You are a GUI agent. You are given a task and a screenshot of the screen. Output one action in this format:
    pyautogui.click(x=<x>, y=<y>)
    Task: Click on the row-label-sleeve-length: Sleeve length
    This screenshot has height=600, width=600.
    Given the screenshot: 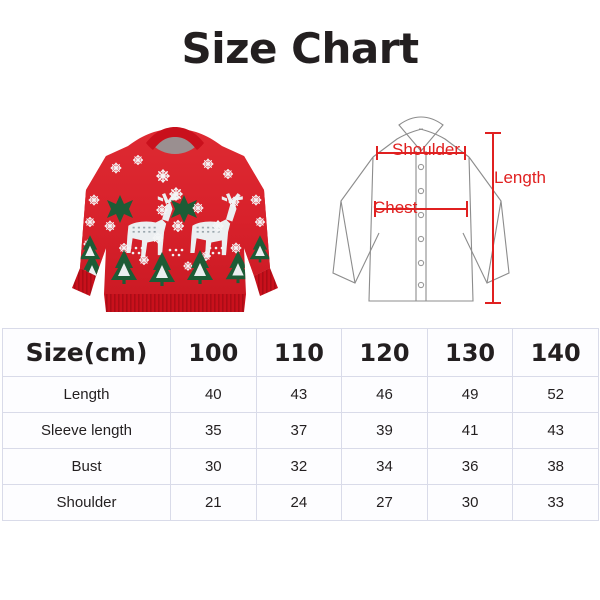 What is the action you would take?
    pyautogui.click(x=86, y=430)
    